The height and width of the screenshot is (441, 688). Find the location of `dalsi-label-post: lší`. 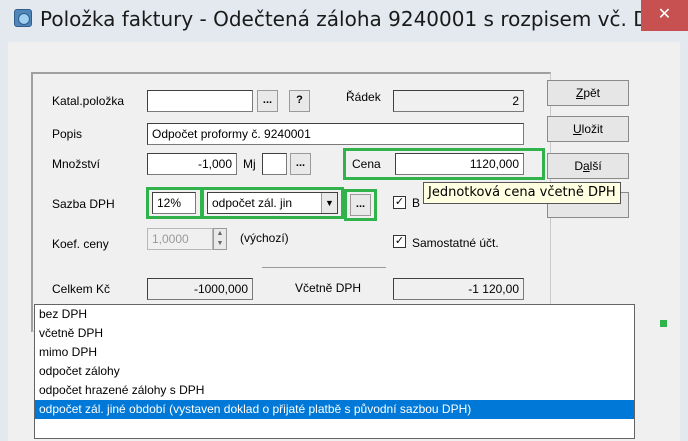

dalsi-label-post: lší is located at coordinates (595, 166).